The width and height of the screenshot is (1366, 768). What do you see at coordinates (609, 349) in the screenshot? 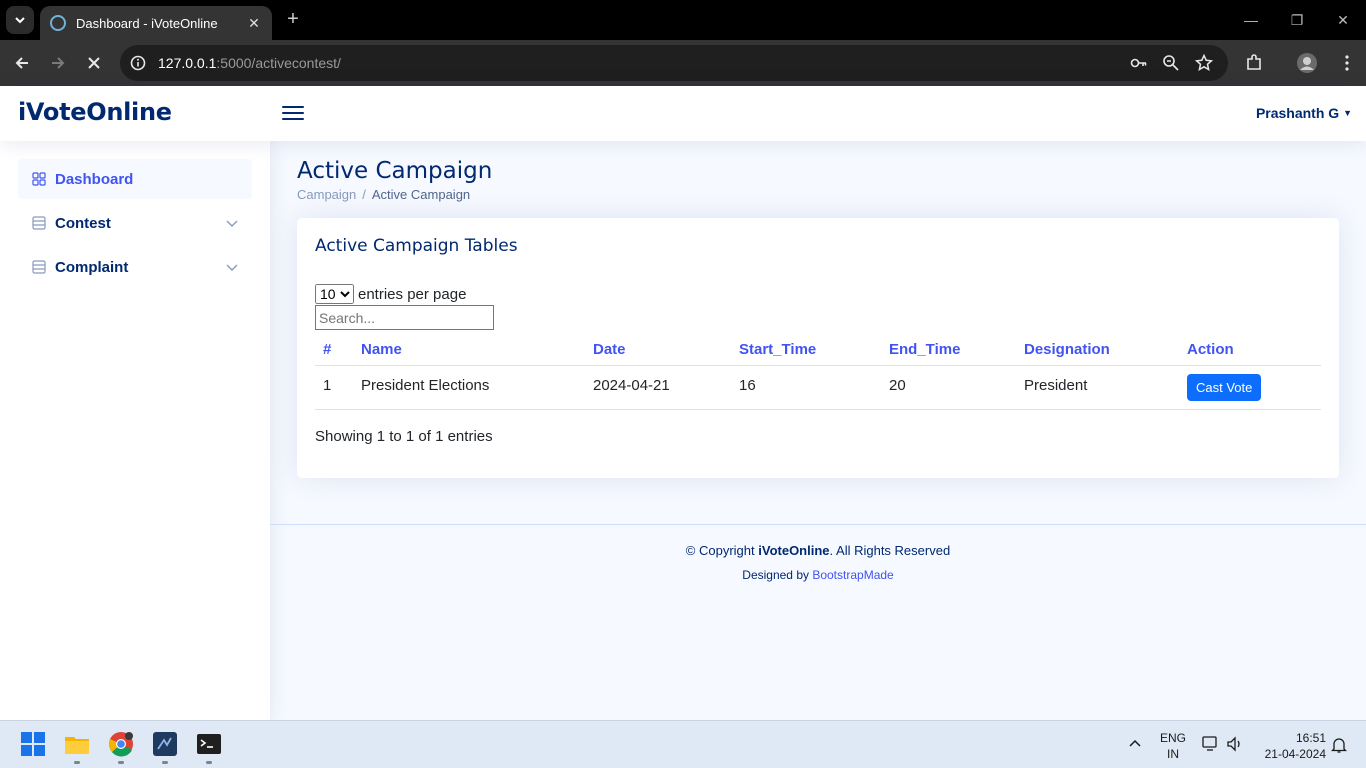
I see `column-header: Date` at bounding box center [609, 349].